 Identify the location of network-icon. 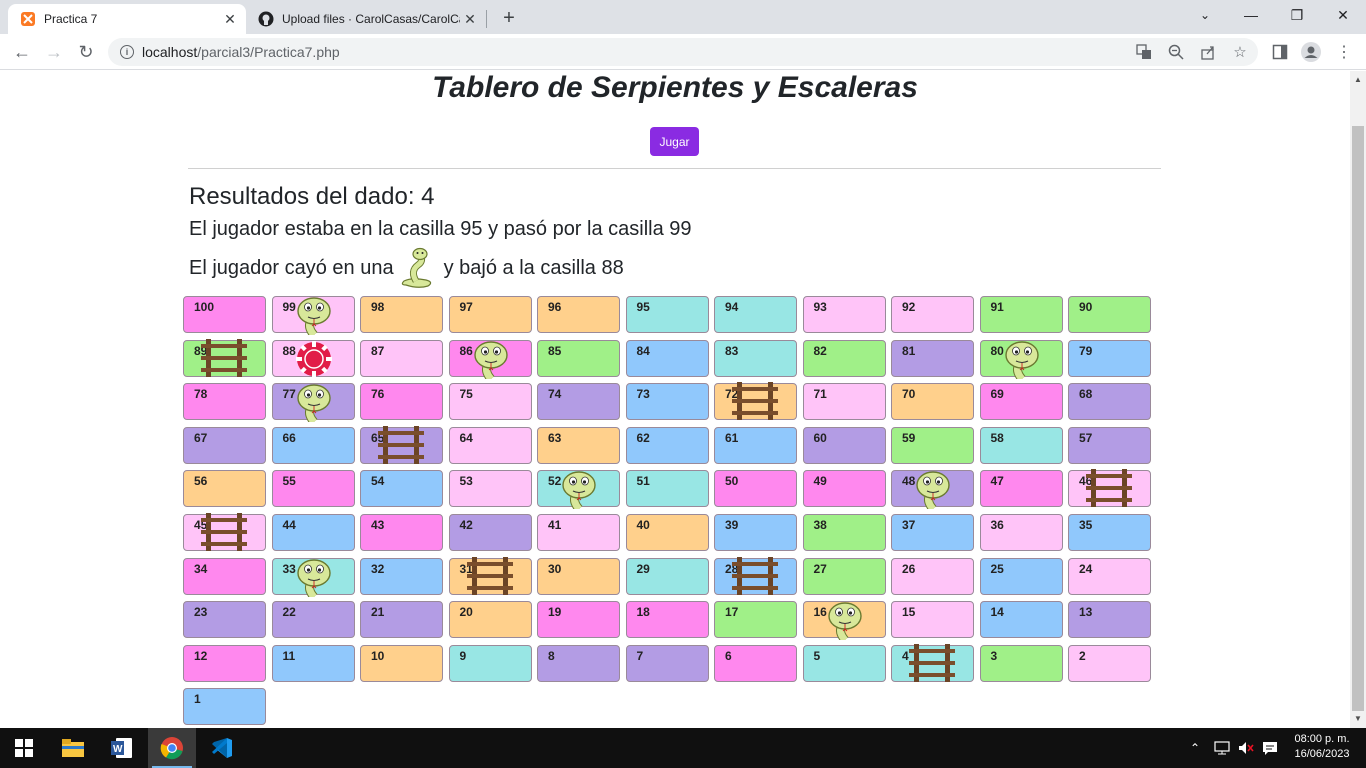
(1222, 748).